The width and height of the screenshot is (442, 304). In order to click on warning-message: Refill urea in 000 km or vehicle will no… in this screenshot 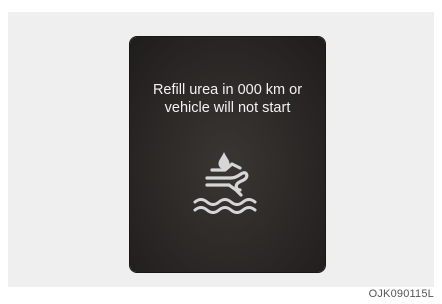, I will do `click(227, 99)`.